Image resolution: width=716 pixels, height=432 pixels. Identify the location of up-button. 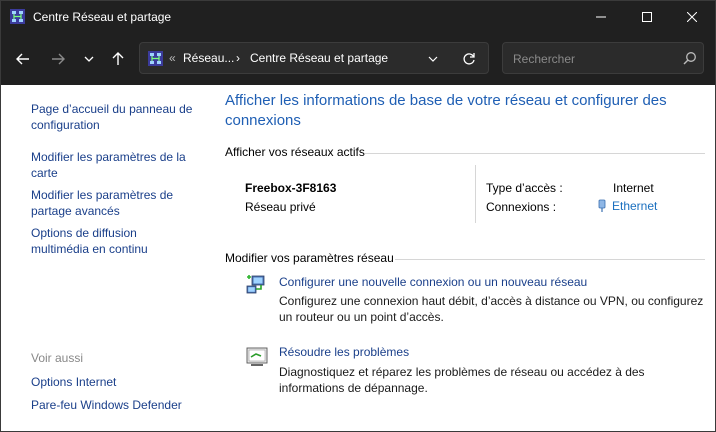
(118, 59).